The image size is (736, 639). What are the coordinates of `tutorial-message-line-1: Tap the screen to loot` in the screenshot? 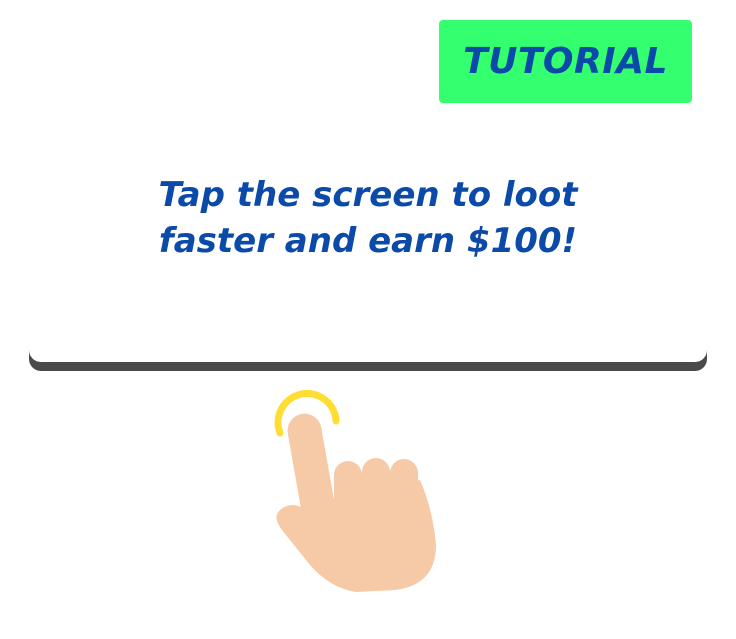 It's located at (368, 195).